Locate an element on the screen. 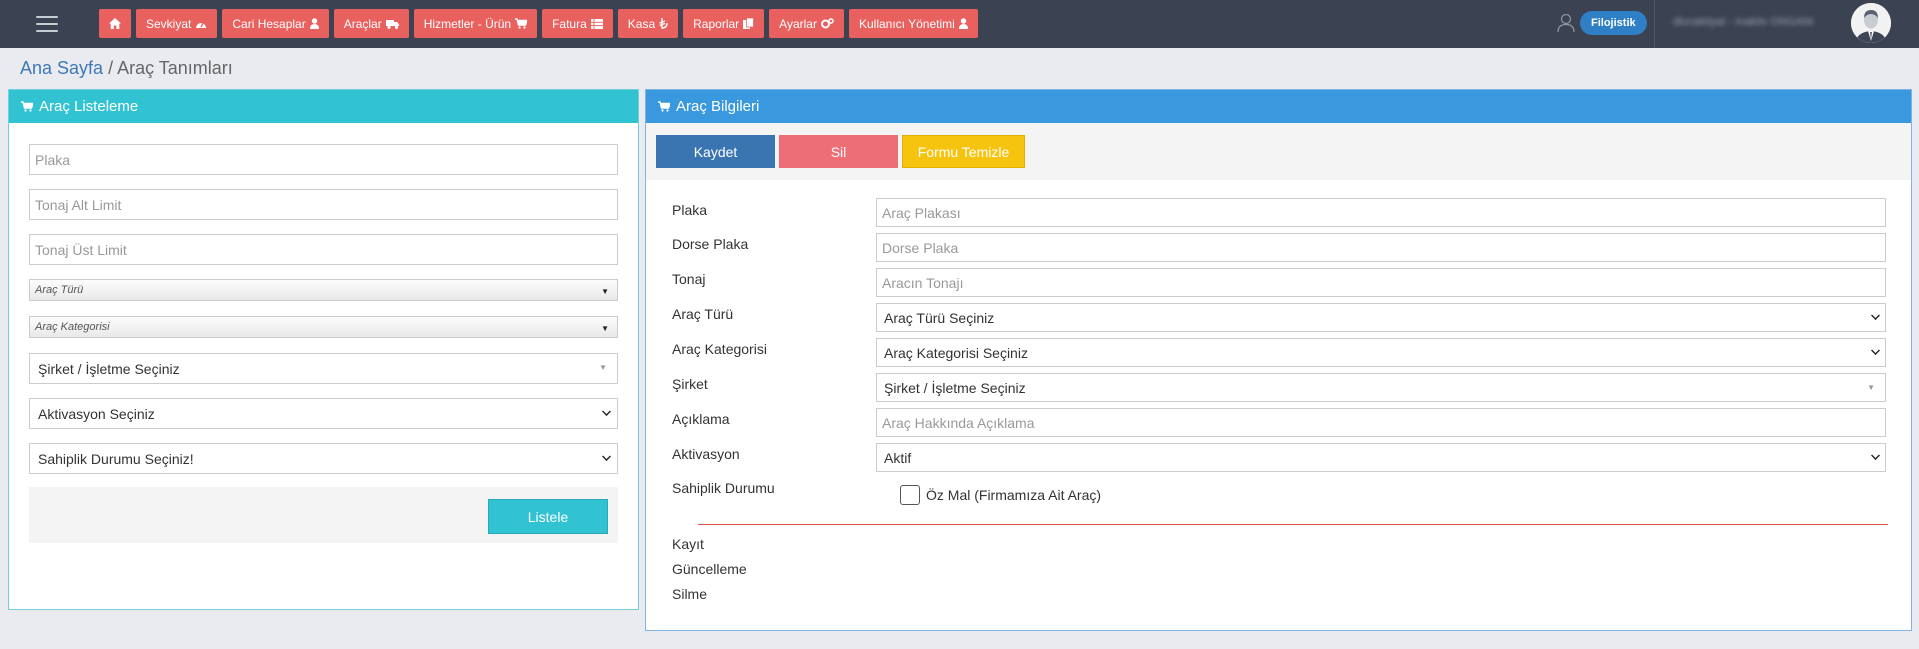  select-value: Aktivasyon Seçiniz is located at coordinates (96, 413).